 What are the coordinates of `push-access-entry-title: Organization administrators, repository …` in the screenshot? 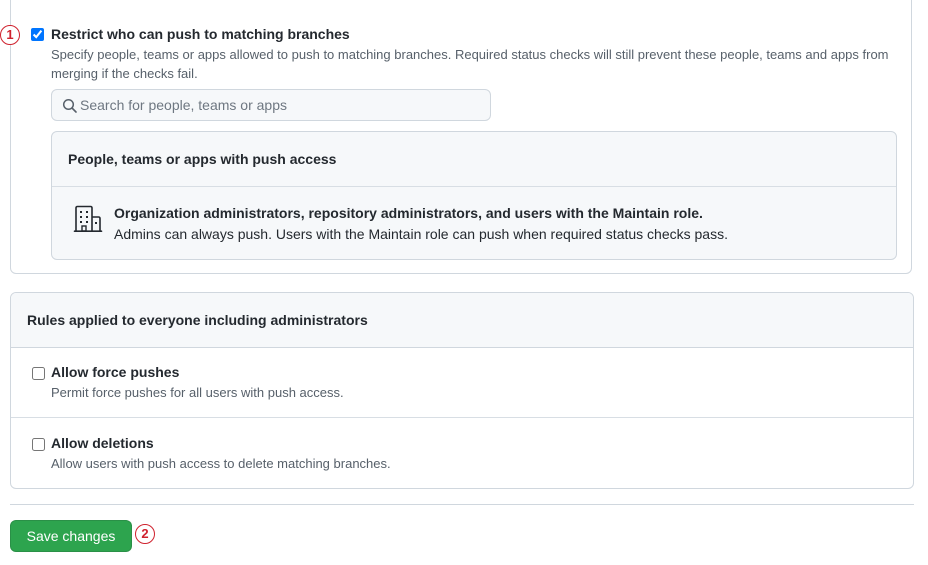 It's located at (408, 213).